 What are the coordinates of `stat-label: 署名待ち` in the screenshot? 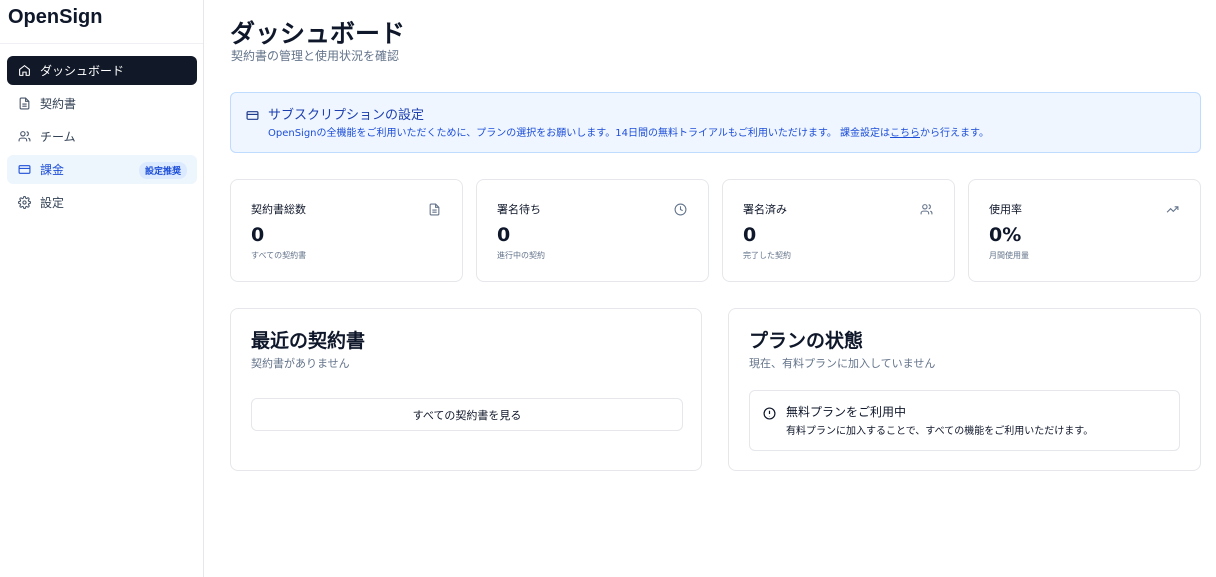 It's located at (519, 209).